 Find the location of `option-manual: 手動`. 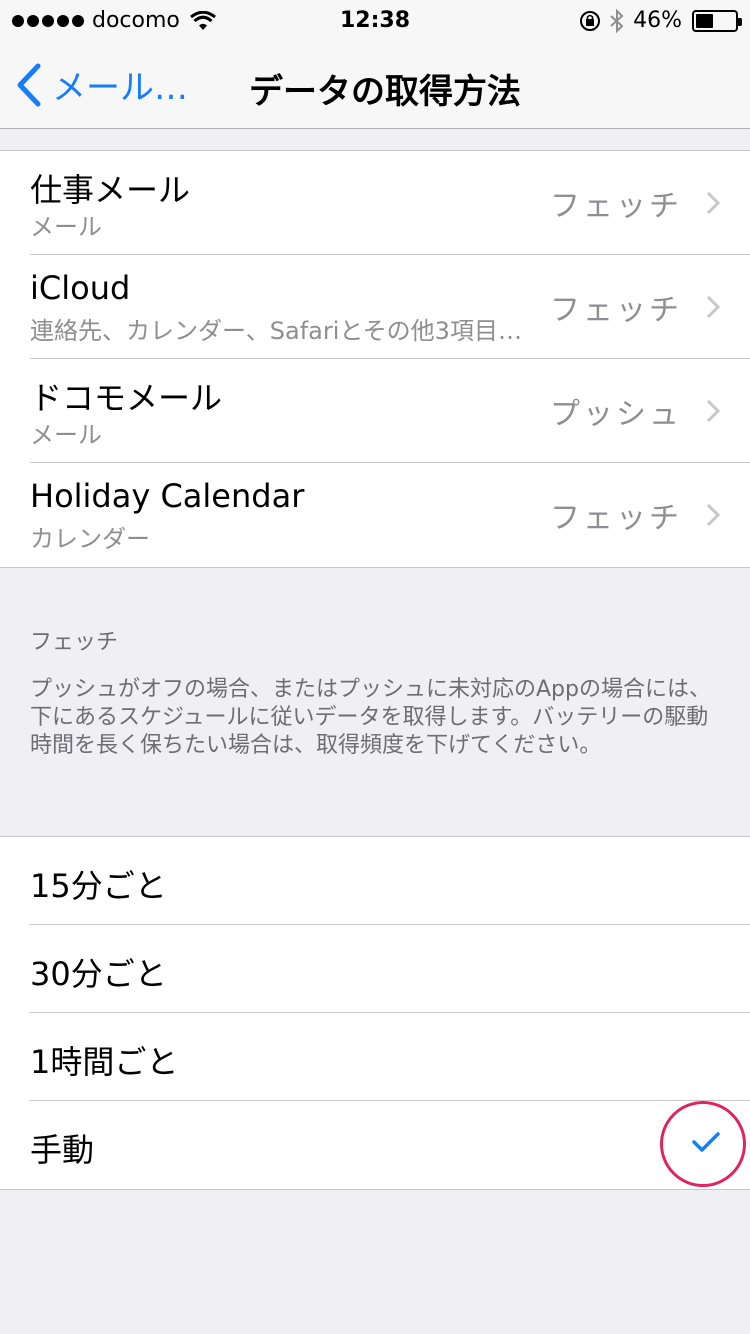

option-manual: 手動 is located at coordinates (375, 1145).